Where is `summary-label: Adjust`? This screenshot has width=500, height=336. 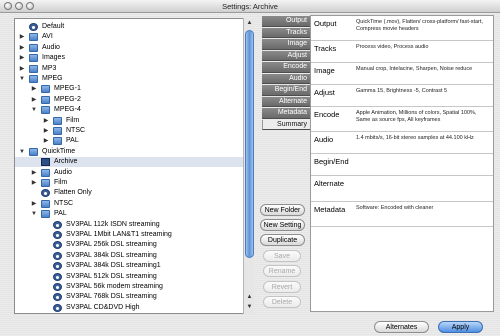 summary-label: Adjust is located at coordinates (324, 92).